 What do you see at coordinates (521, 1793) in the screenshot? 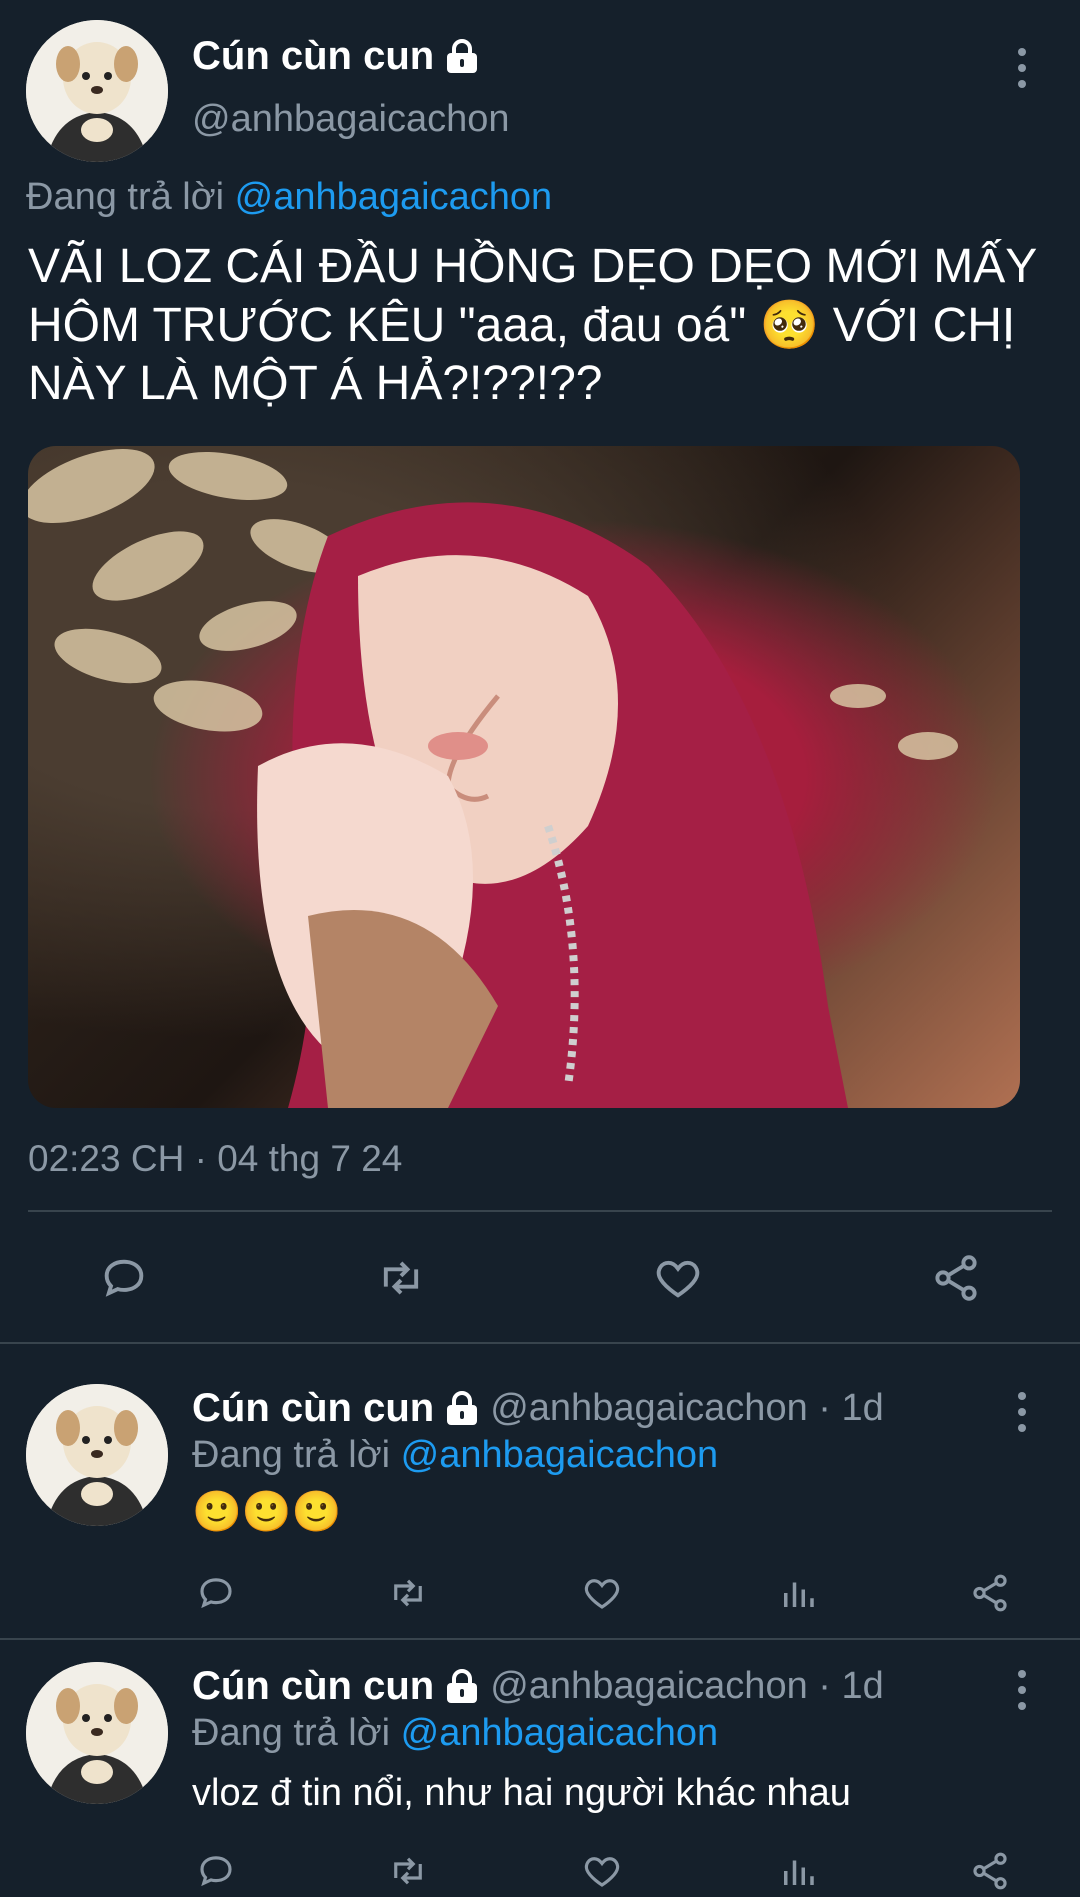
I see `reply-text: vloz đ tin nổi, như hai người khác nhau` at bounding box center [521, 1793].